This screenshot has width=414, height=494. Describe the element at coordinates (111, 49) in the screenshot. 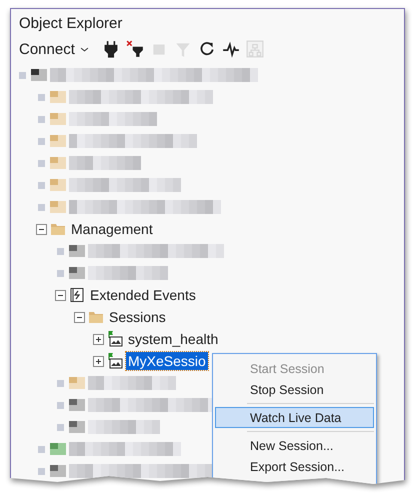

I see `plug-icon` at that location.